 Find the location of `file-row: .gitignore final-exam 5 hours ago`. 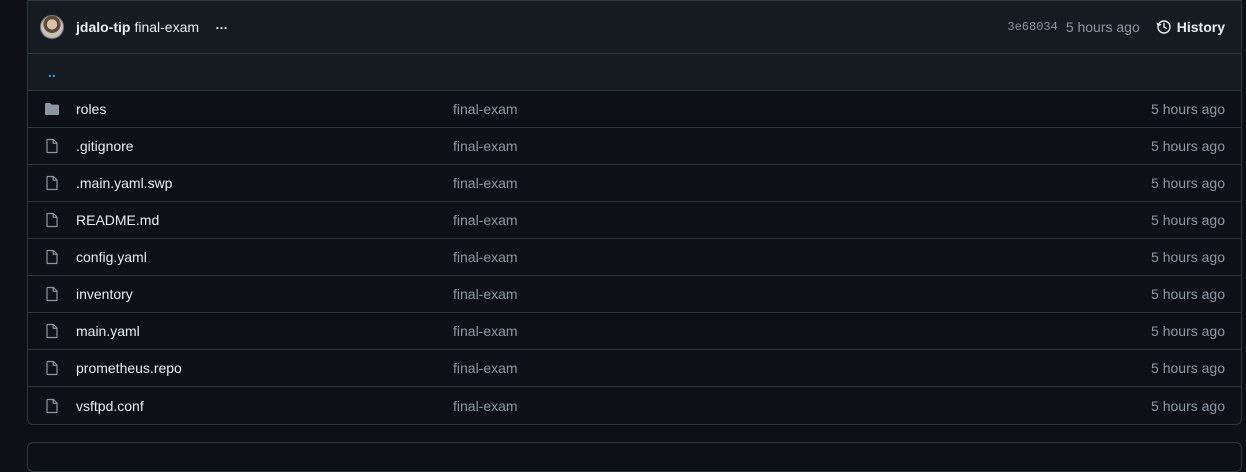

file-row: .gitignore final-exam 5 hours ago is located at coordinates (634, 146).